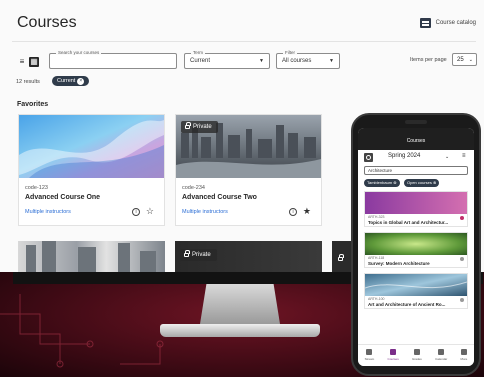 This screenshot has width=484, height=377. I want to click on nav-item-more: More, so click(464, 355).